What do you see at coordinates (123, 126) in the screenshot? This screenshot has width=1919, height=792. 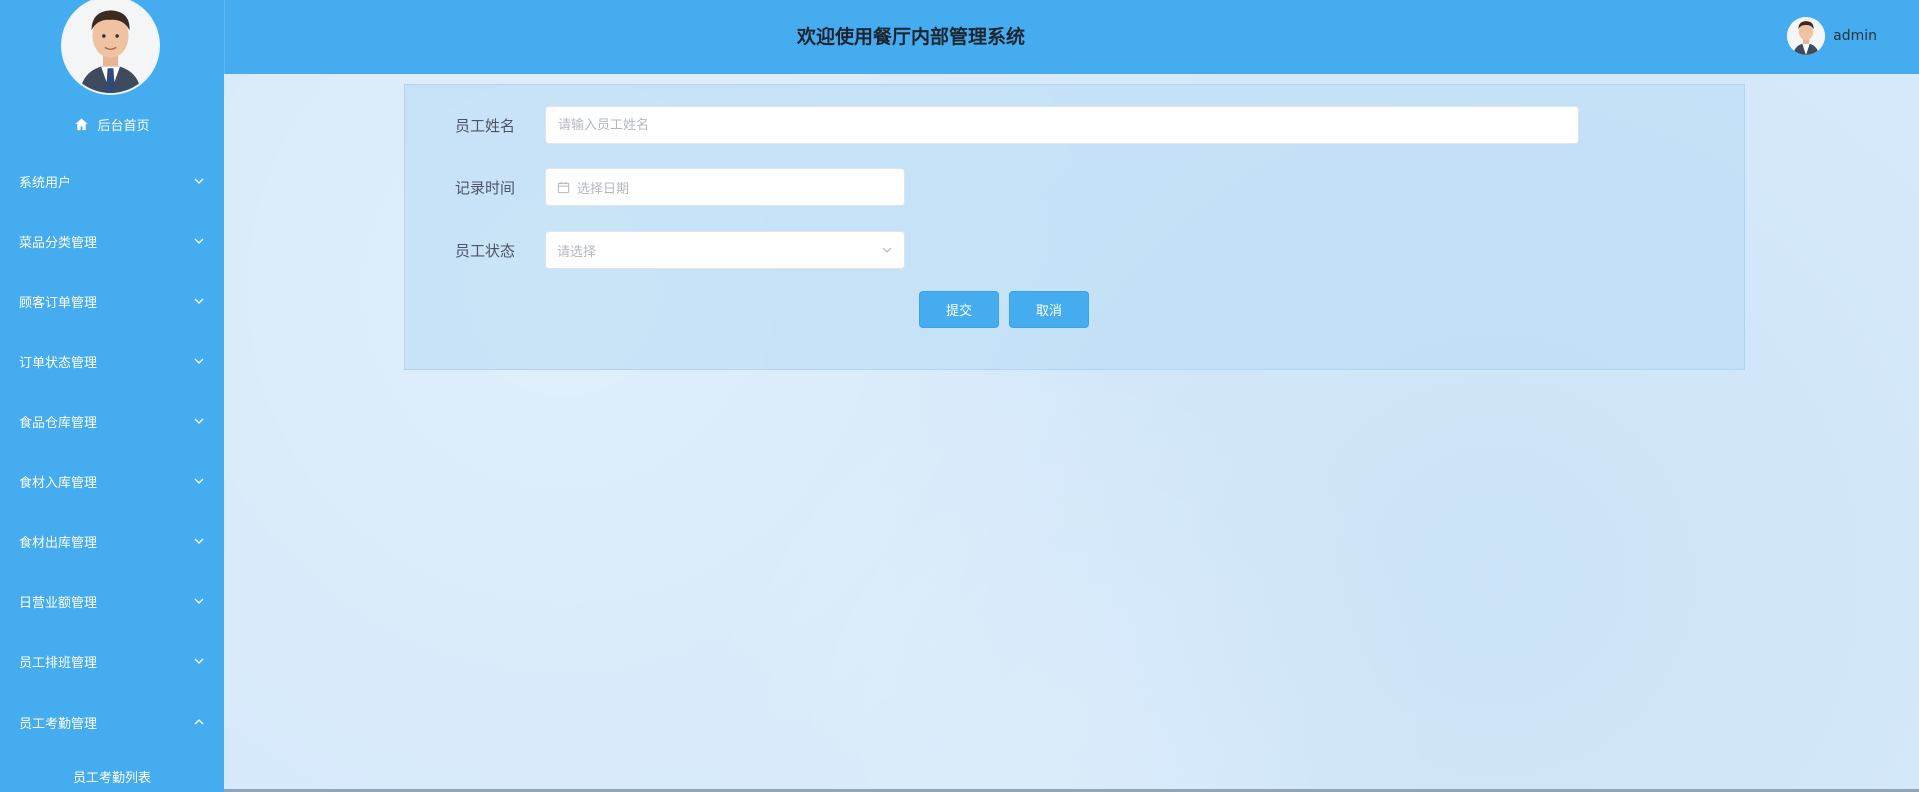 I see `home-link-label: 后台首页` at bounding box center [123, 126].